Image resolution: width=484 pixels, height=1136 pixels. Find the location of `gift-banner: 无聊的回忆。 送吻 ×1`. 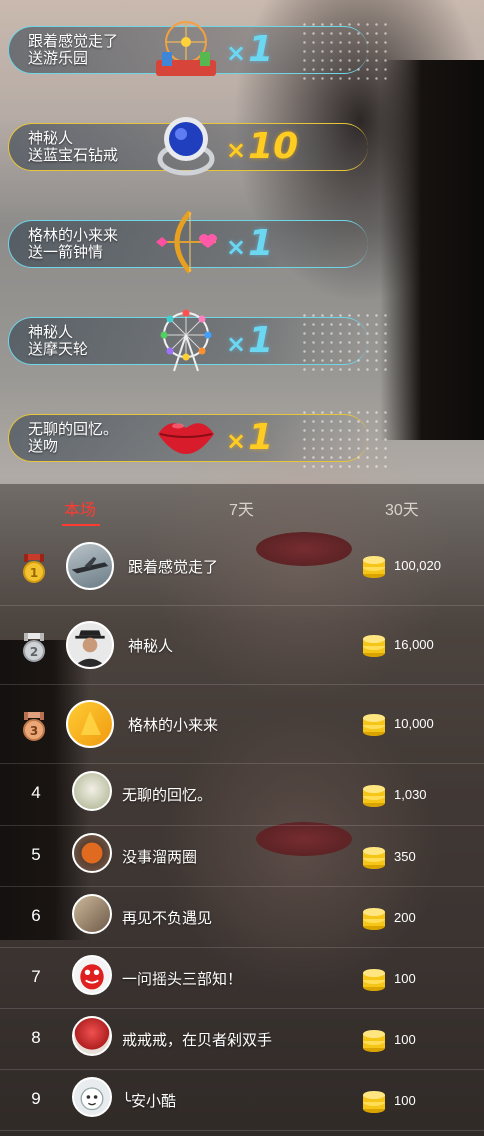

gift-banner: 无聊的回忆。 送吻 ×1 is located at coordinates (242, 436).